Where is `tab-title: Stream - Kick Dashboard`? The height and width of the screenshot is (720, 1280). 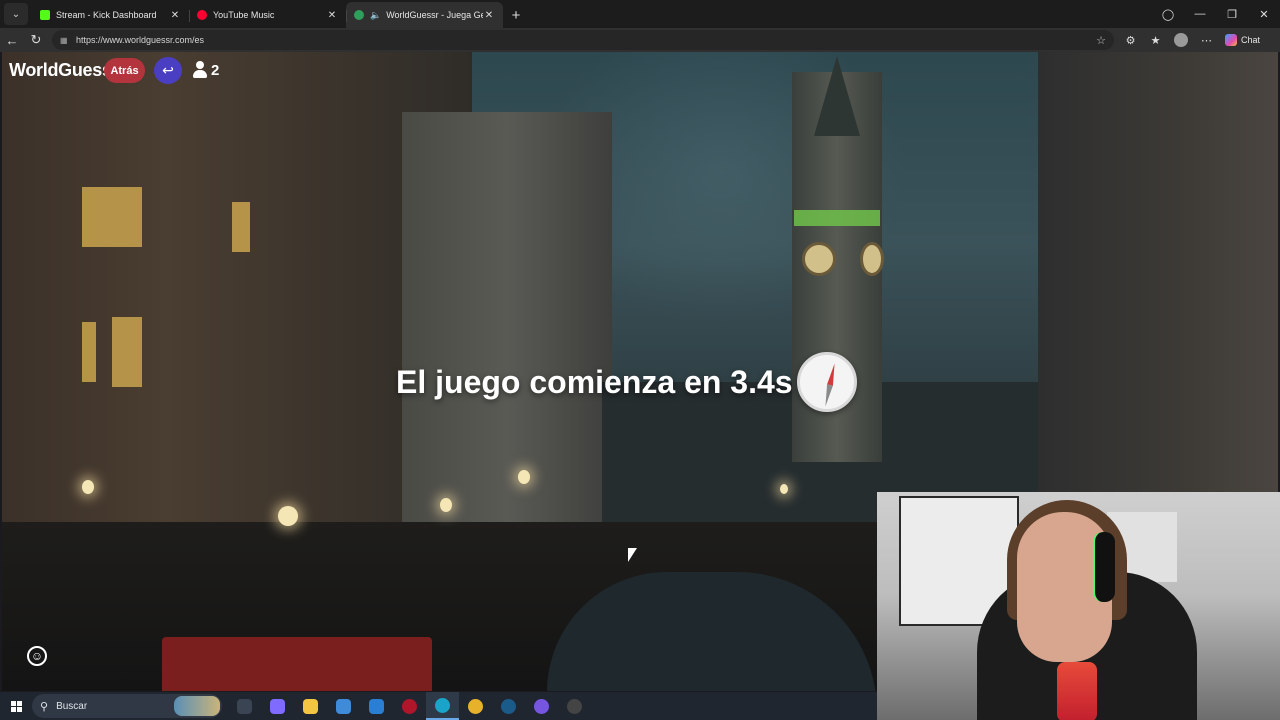
tab-title: Stream - Kick Dashboard is located at coordinates (106, 15).